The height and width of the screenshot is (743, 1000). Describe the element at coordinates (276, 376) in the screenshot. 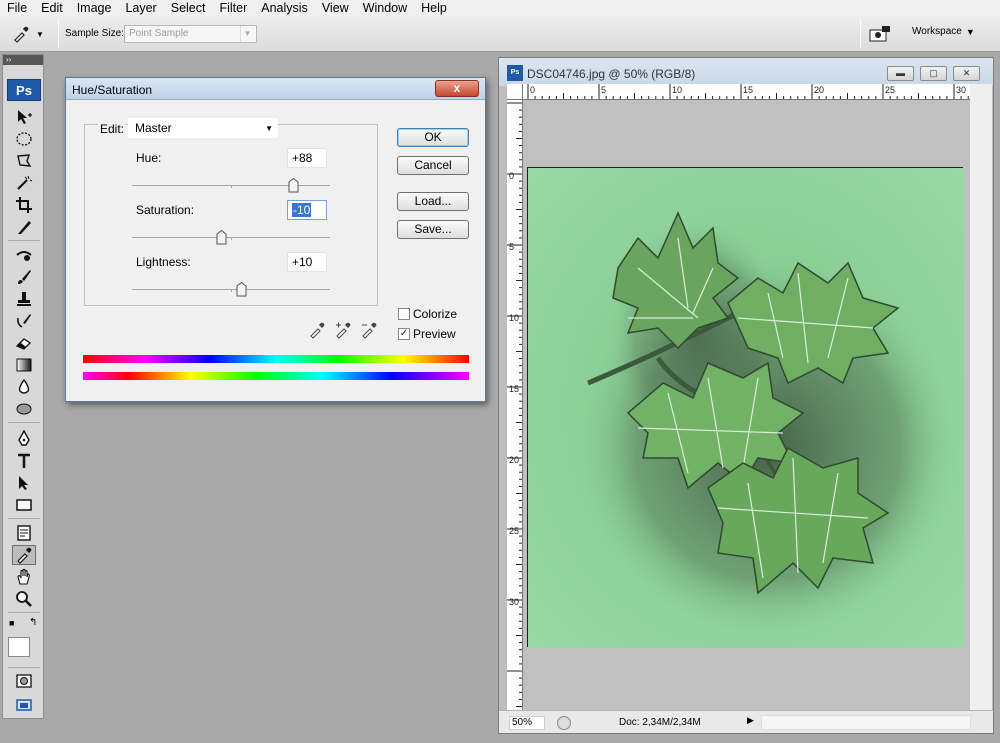

I see `output-hue-bar` at that location.